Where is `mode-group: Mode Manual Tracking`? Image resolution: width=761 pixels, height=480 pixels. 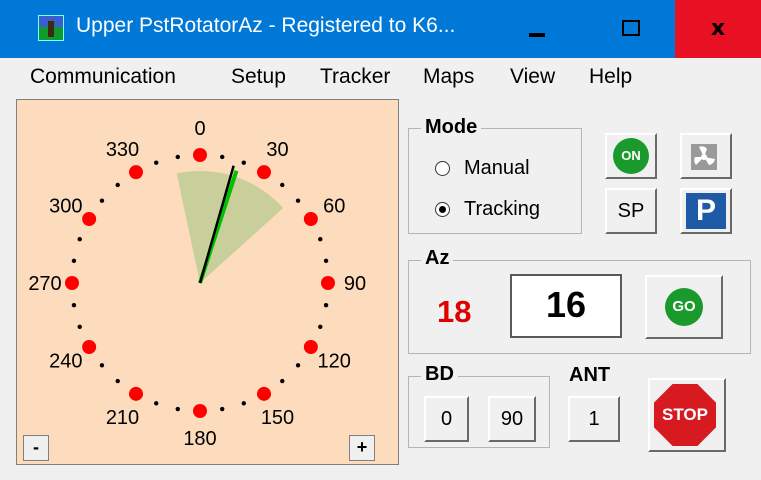 mode-group: Mode Manual Tracking is located at coordinates (495, 175).